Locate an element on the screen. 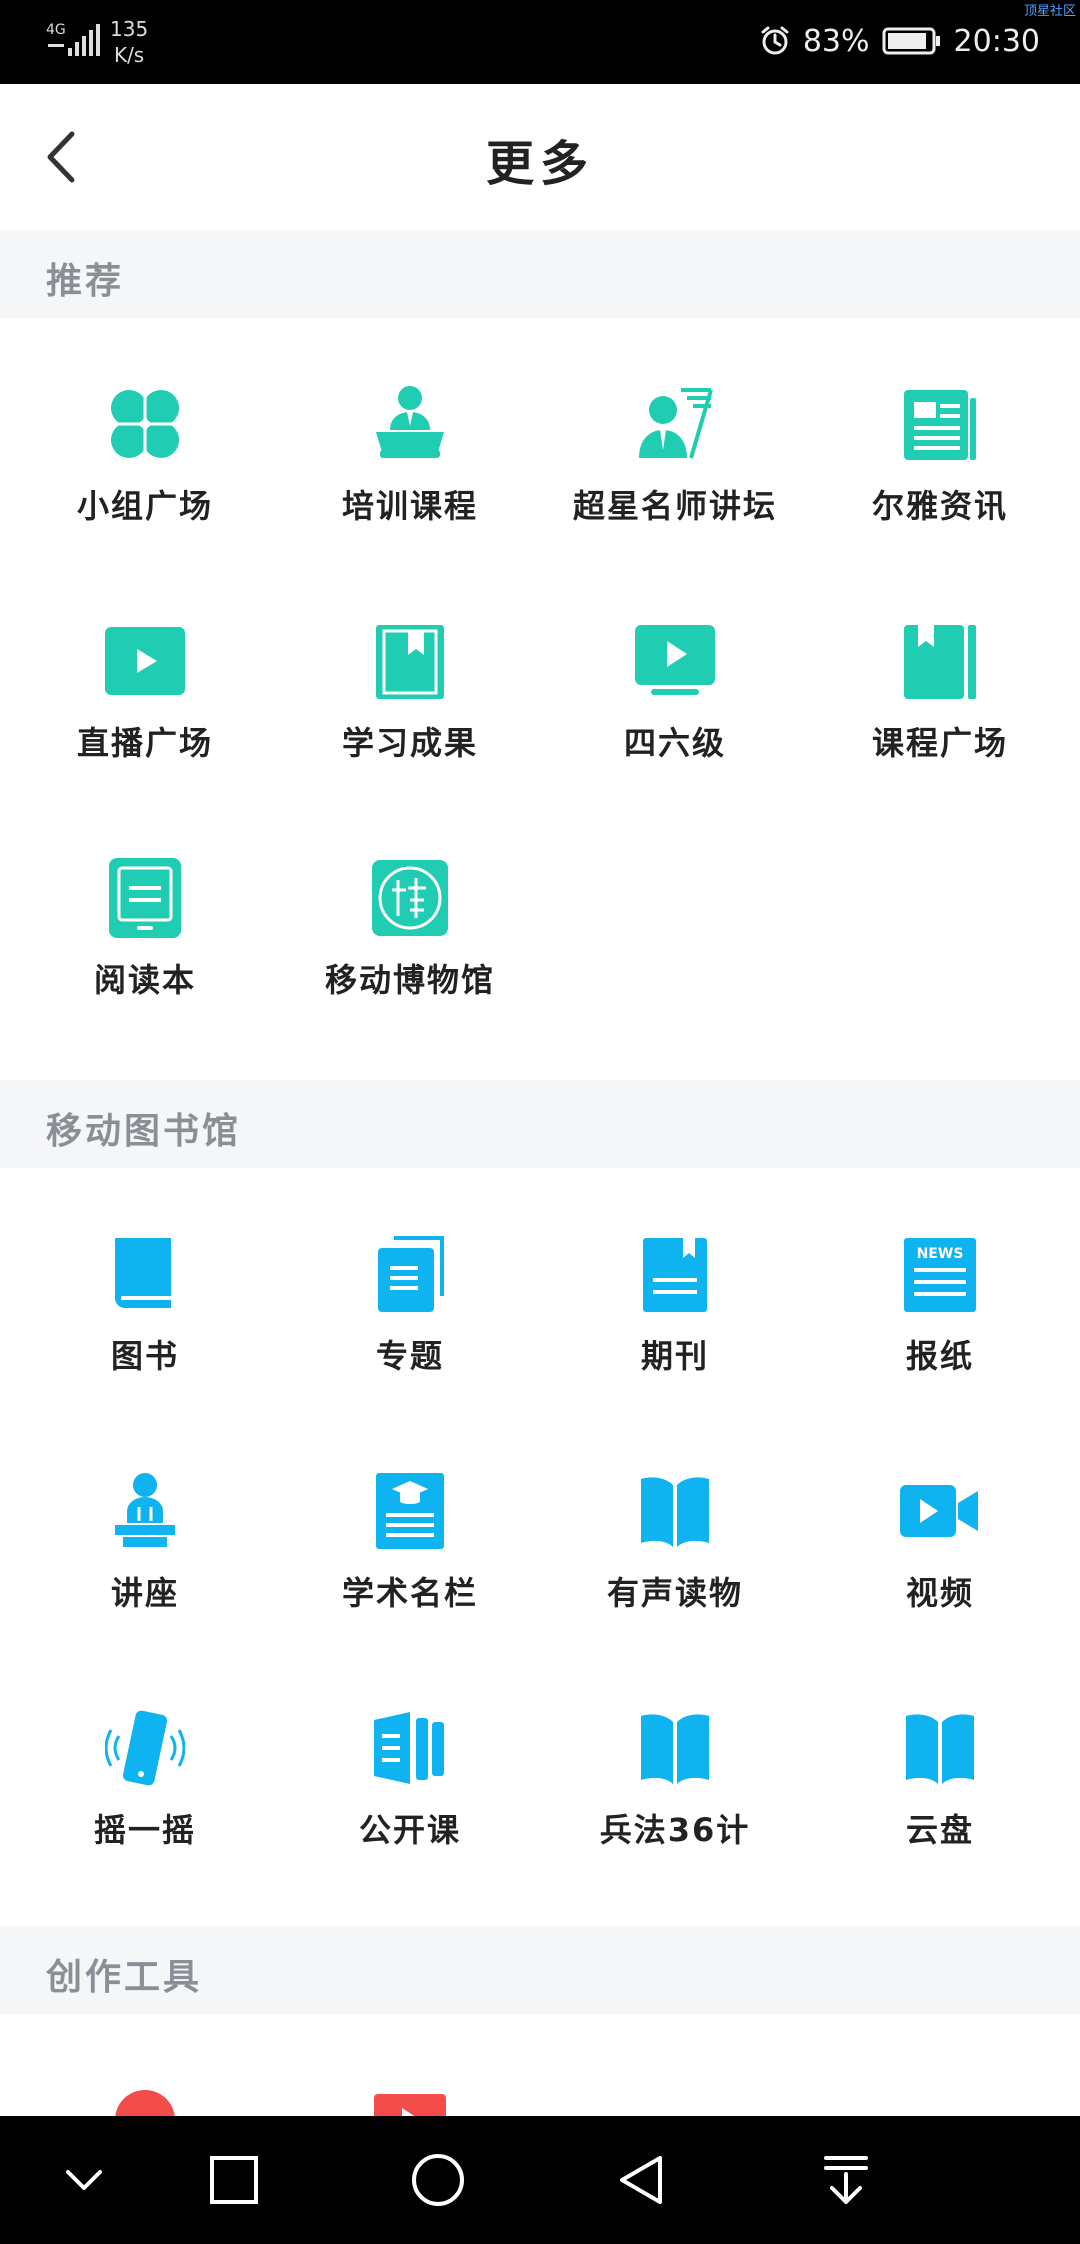 Image resolution: width=1080 pixels, height=2244 pixels. museum-seal-icon is located at coordinates (410, 898).